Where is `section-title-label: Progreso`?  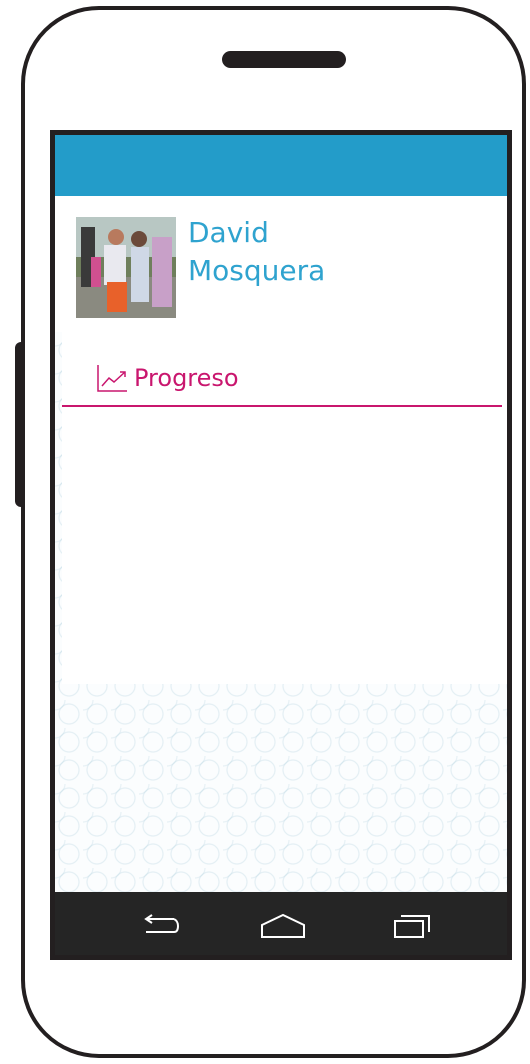 section-title-label: Progreso is located at coordinates (186, 378).